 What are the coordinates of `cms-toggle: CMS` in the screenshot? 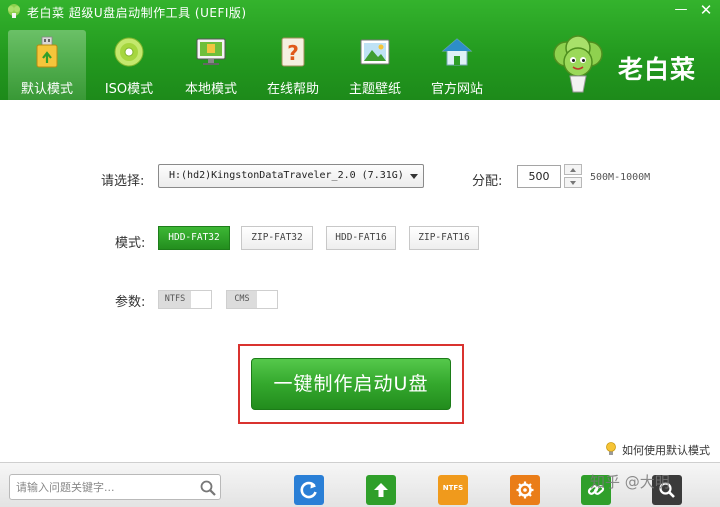 It's located at (252, 299).